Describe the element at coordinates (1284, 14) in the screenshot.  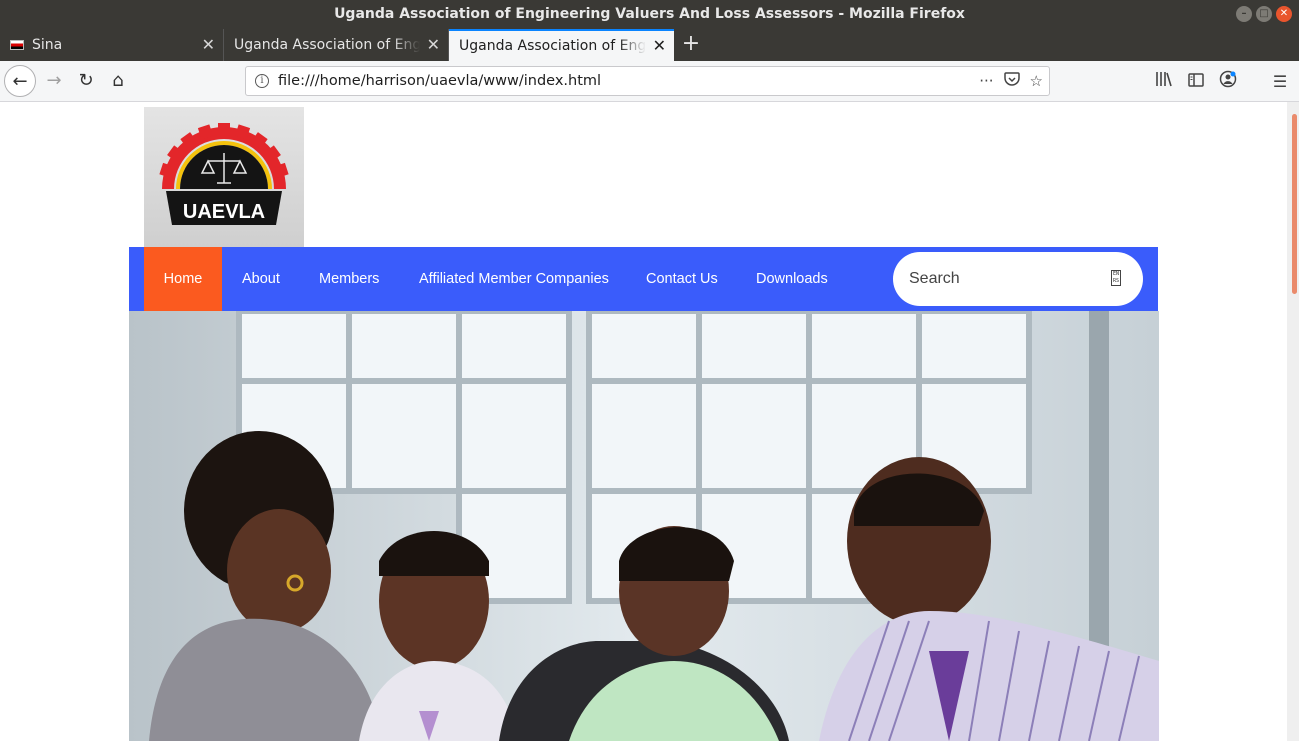
I see `close-icon: ✕` at that location.